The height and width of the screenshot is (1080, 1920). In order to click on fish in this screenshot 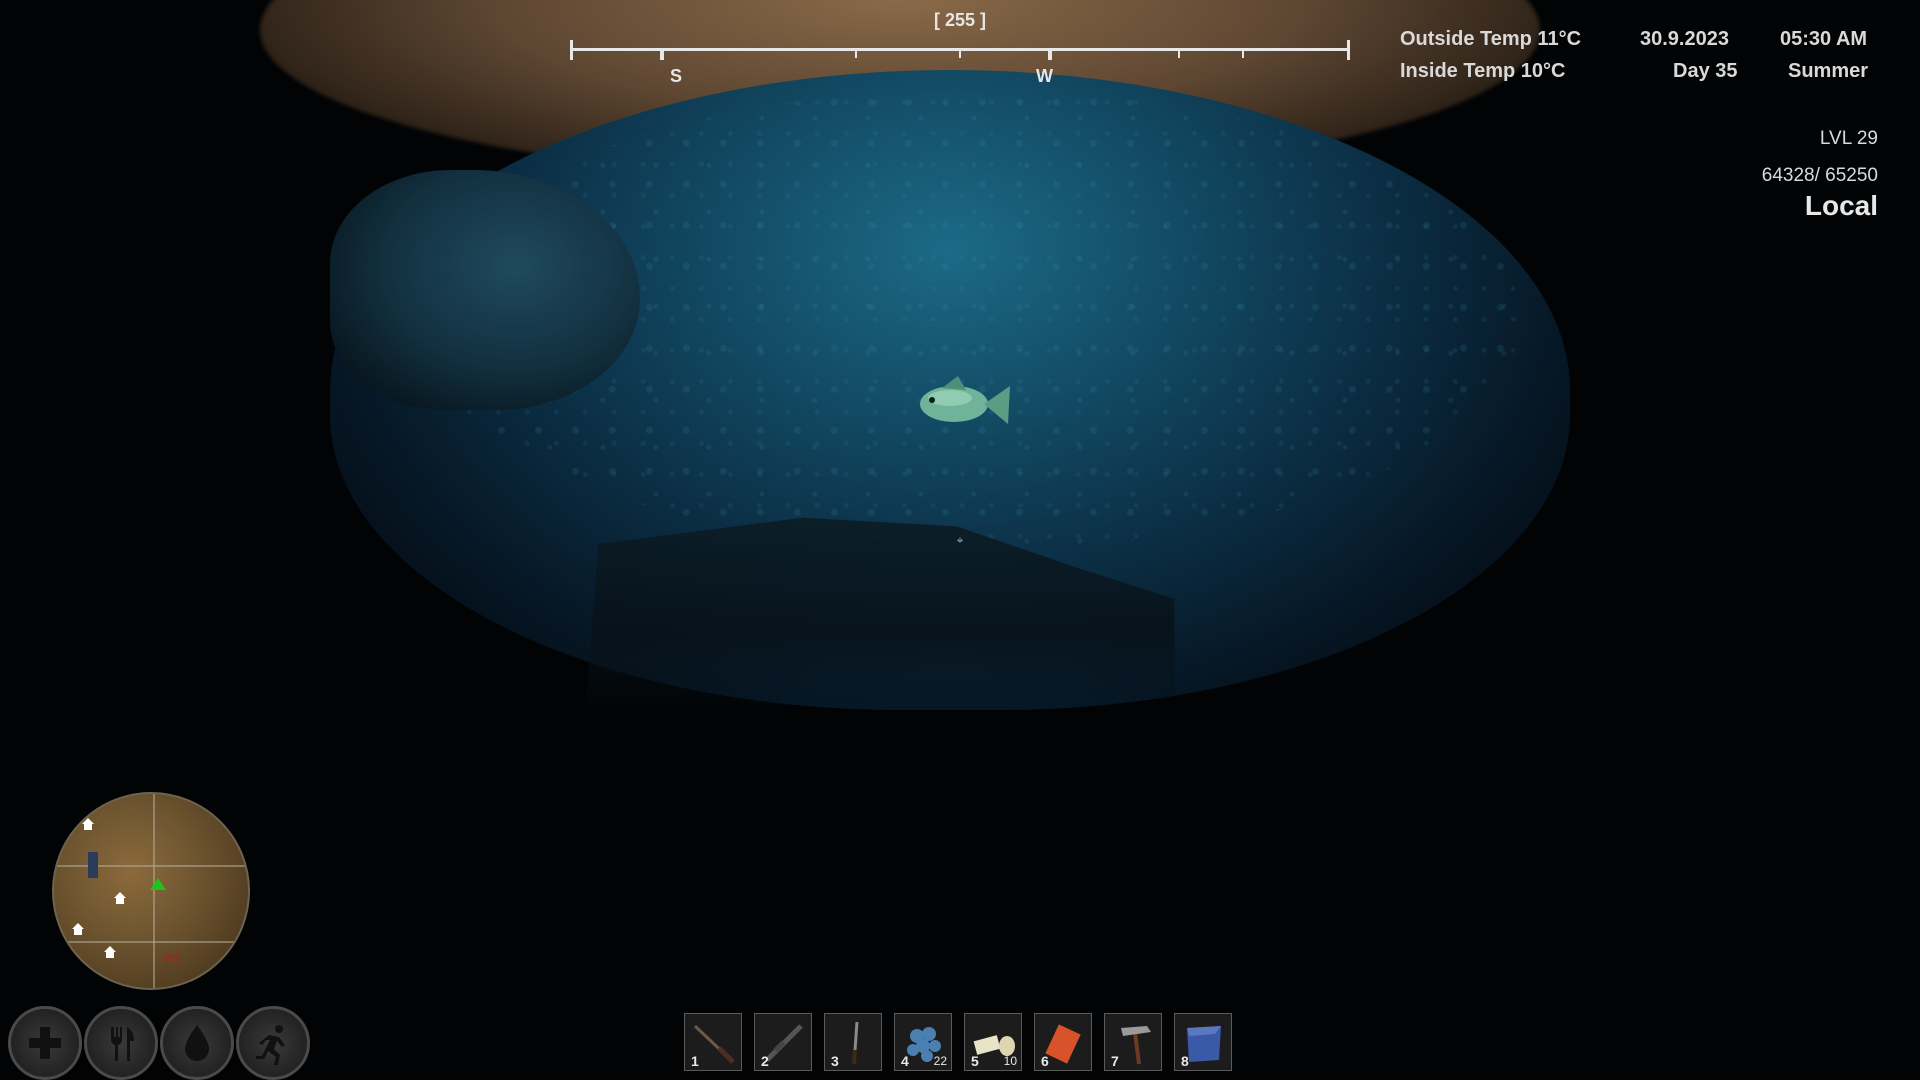, I will do `click(962, 407)`.